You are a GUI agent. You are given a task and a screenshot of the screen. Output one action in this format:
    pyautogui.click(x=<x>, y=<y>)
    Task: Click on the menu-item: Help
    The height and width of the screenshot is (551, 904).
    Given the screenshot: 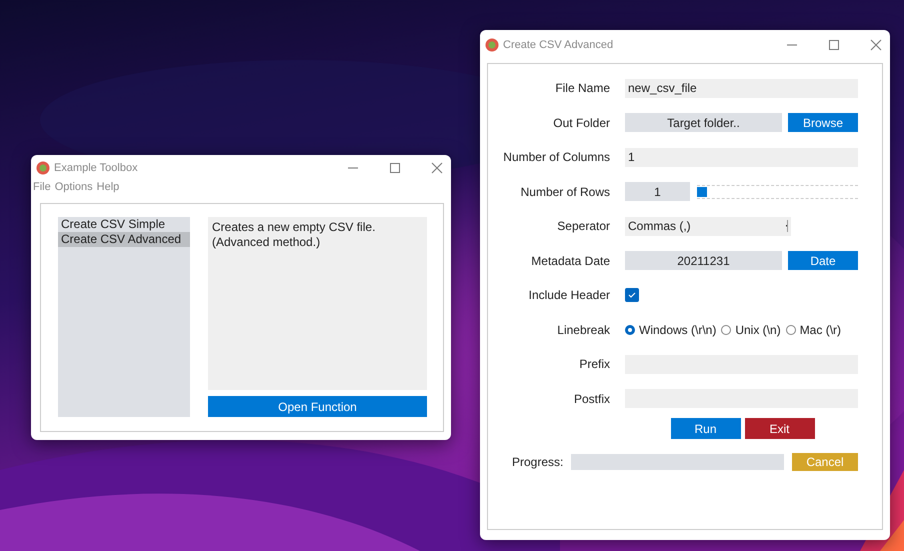 What is the action you would take?
    pyautogui.click(x=108, y=187)
    